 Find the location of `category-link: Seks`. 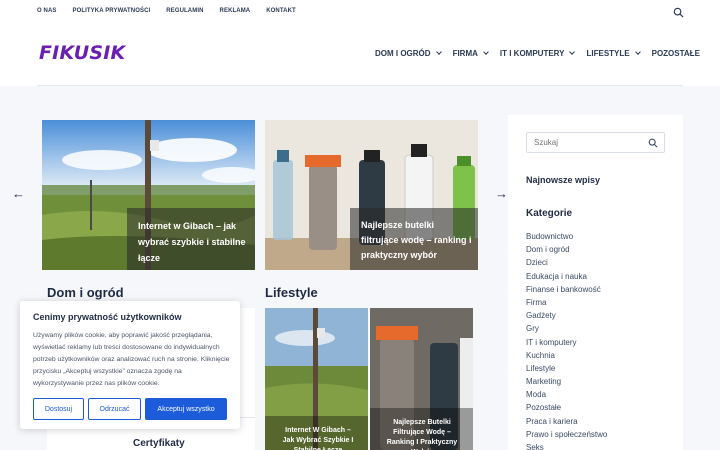

category-link: Seks is located at coordinates (566, 445).